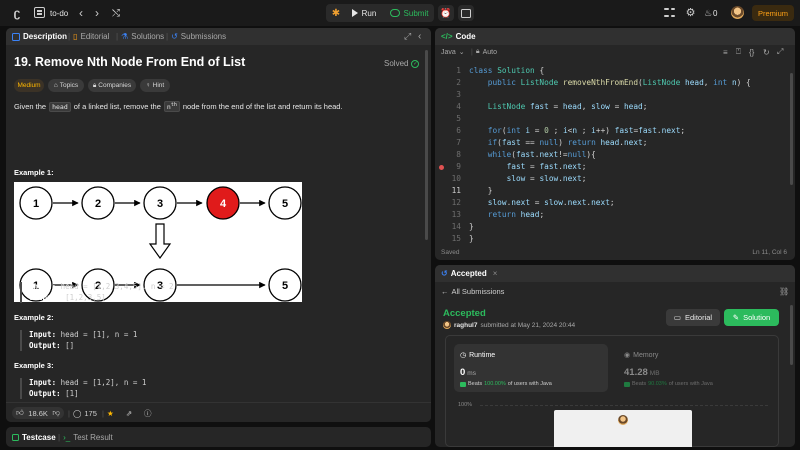  What do you see at coordinates (751, 52) in the screenshot?
I see `braces-icon: {}` at bounding box center [751, 52].